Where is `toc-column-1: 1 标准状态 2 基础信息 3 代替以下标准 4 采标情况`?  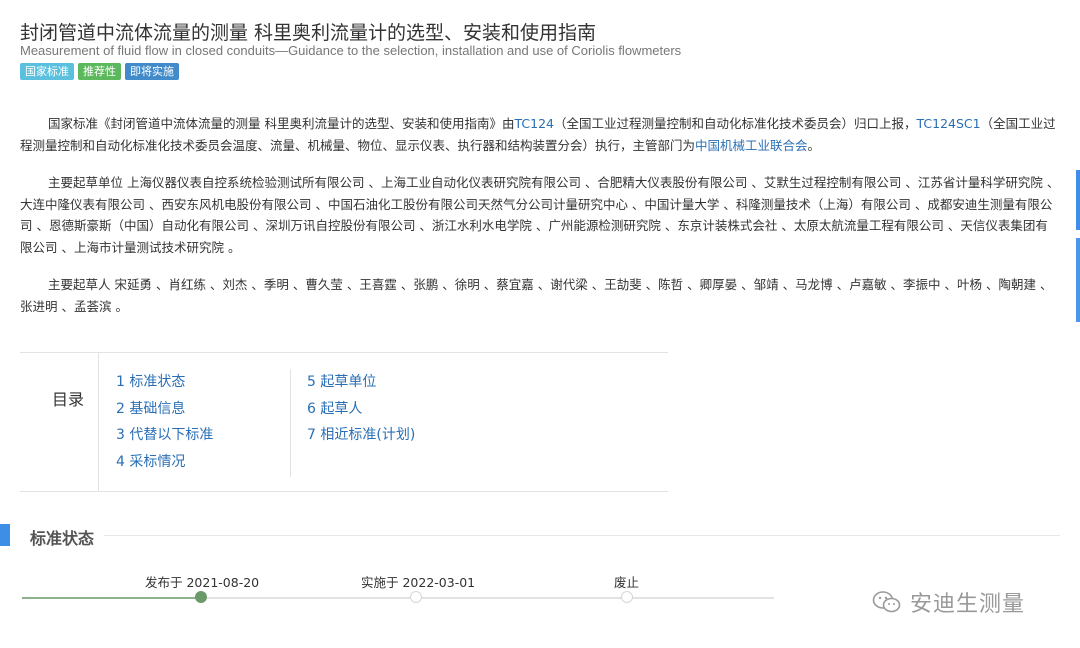
toc-column-1: 1 标准状态 2 基础信息 3 代替以下标准 4 采标情况 is located at coordinates (164, 422).